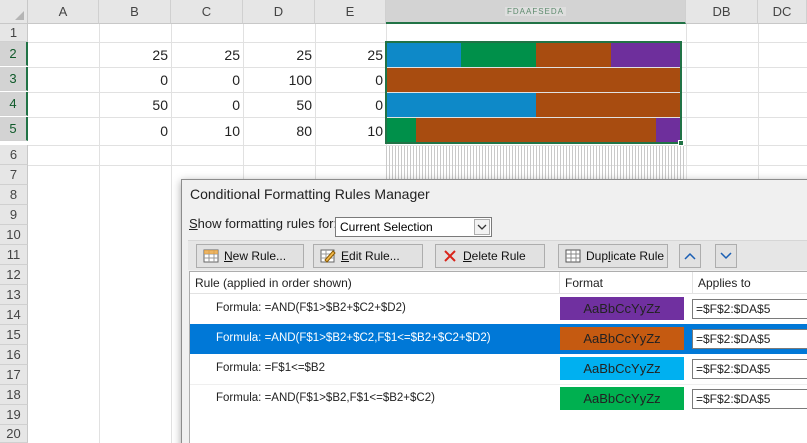 Image resolution: width=807 pixels, height=443 pixels. What do you see at coordinates (14, 79) in the screenshot?
I see `row-header-3: 3` at bounding box center [14, 79].